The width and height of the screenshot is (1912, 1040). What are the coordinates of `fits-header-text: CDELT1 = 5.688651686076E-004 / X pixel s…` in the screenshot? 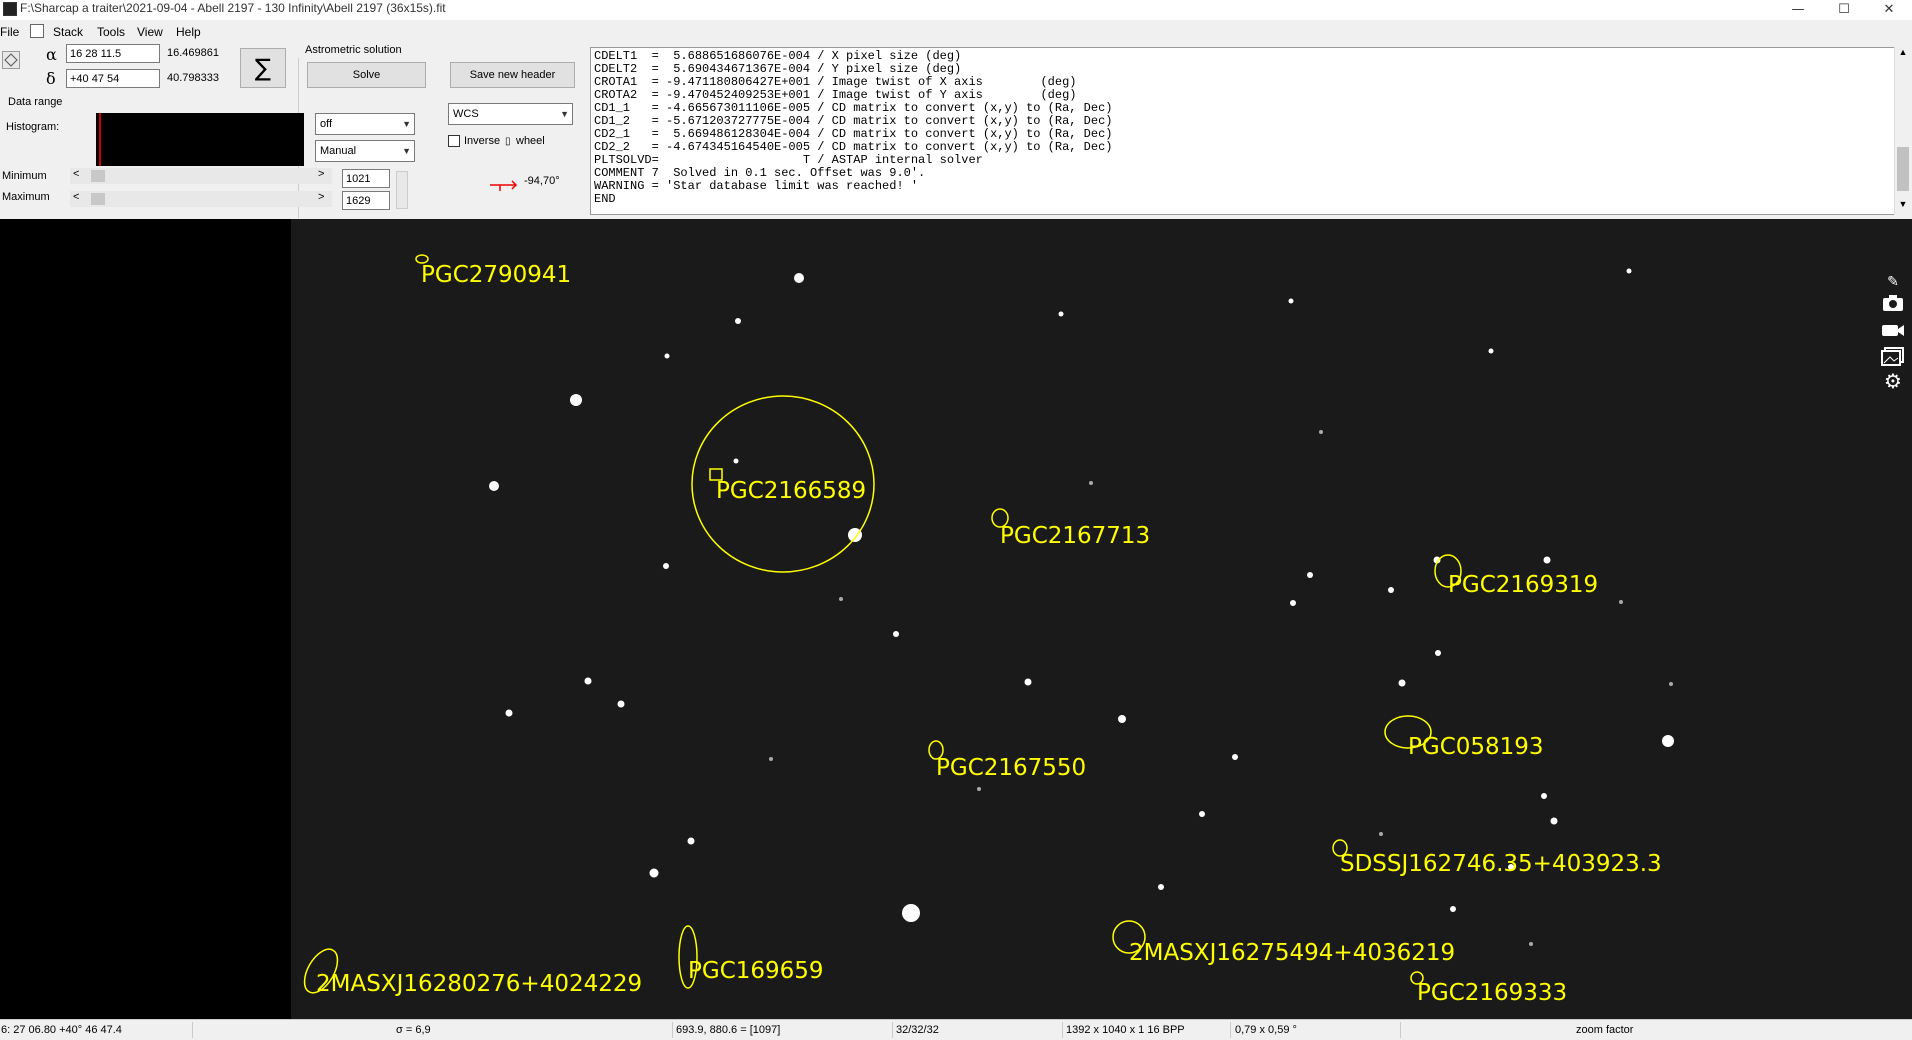 It's located at (1243, 131).